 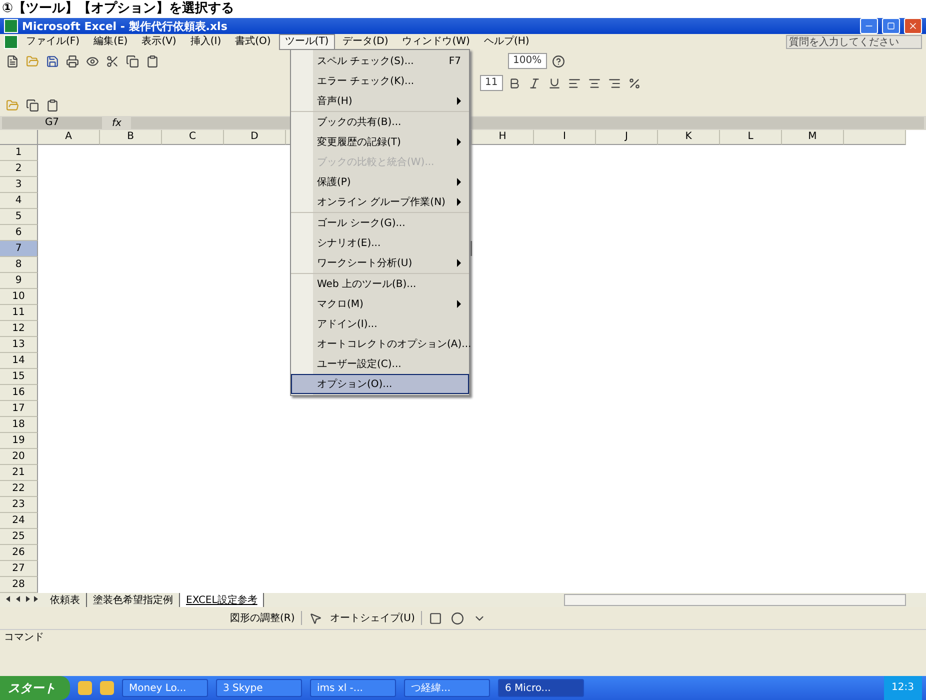 I want to click on column-header: J, so click(x=627, y=137).